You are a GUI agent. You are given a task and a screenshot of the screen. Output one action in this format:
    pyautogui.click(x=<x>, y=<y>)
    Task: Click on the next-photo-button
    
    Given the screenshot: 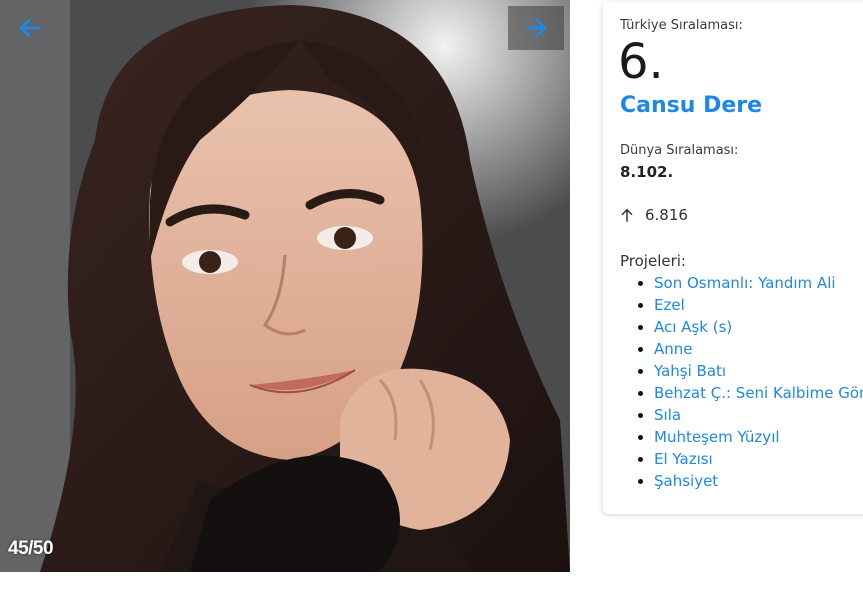 What is the action you would take?
    pyautogui.click(x=536, y=28)
    